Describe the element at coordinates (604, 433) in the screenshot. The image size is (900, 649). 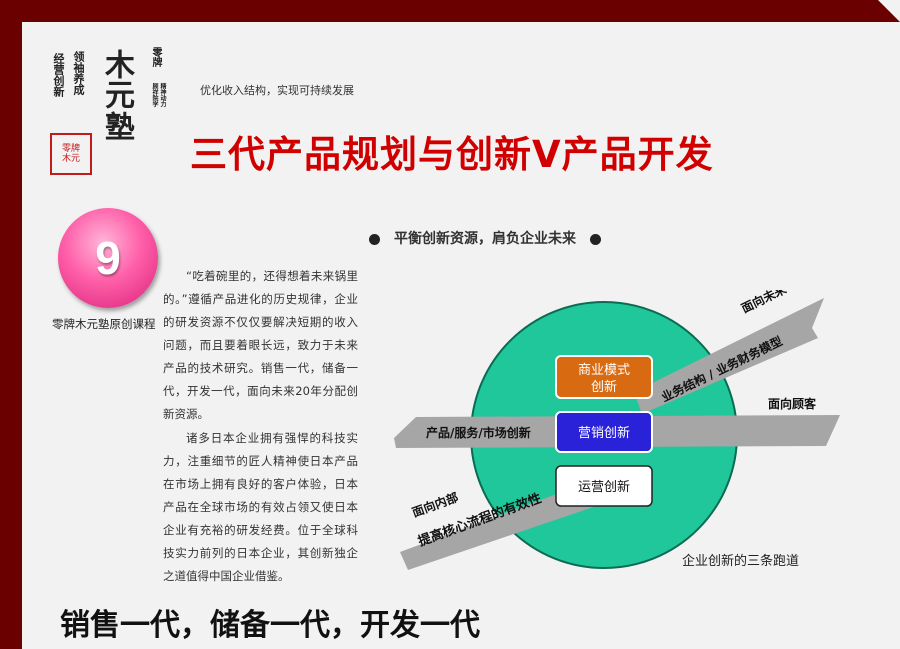
I see `box-marketing-text: 营销创新` at that location.